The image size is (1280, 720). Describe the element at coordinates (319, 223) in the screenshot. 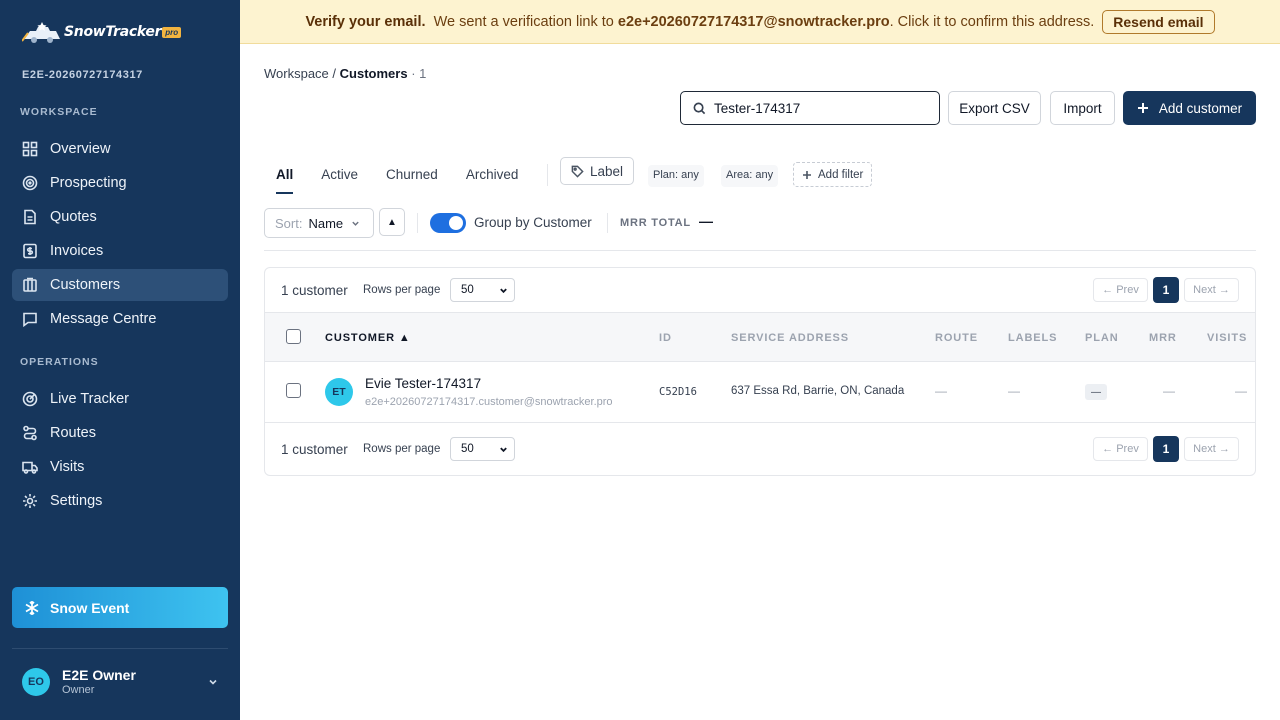

I see `sort-select: Sort: Name` at that location.